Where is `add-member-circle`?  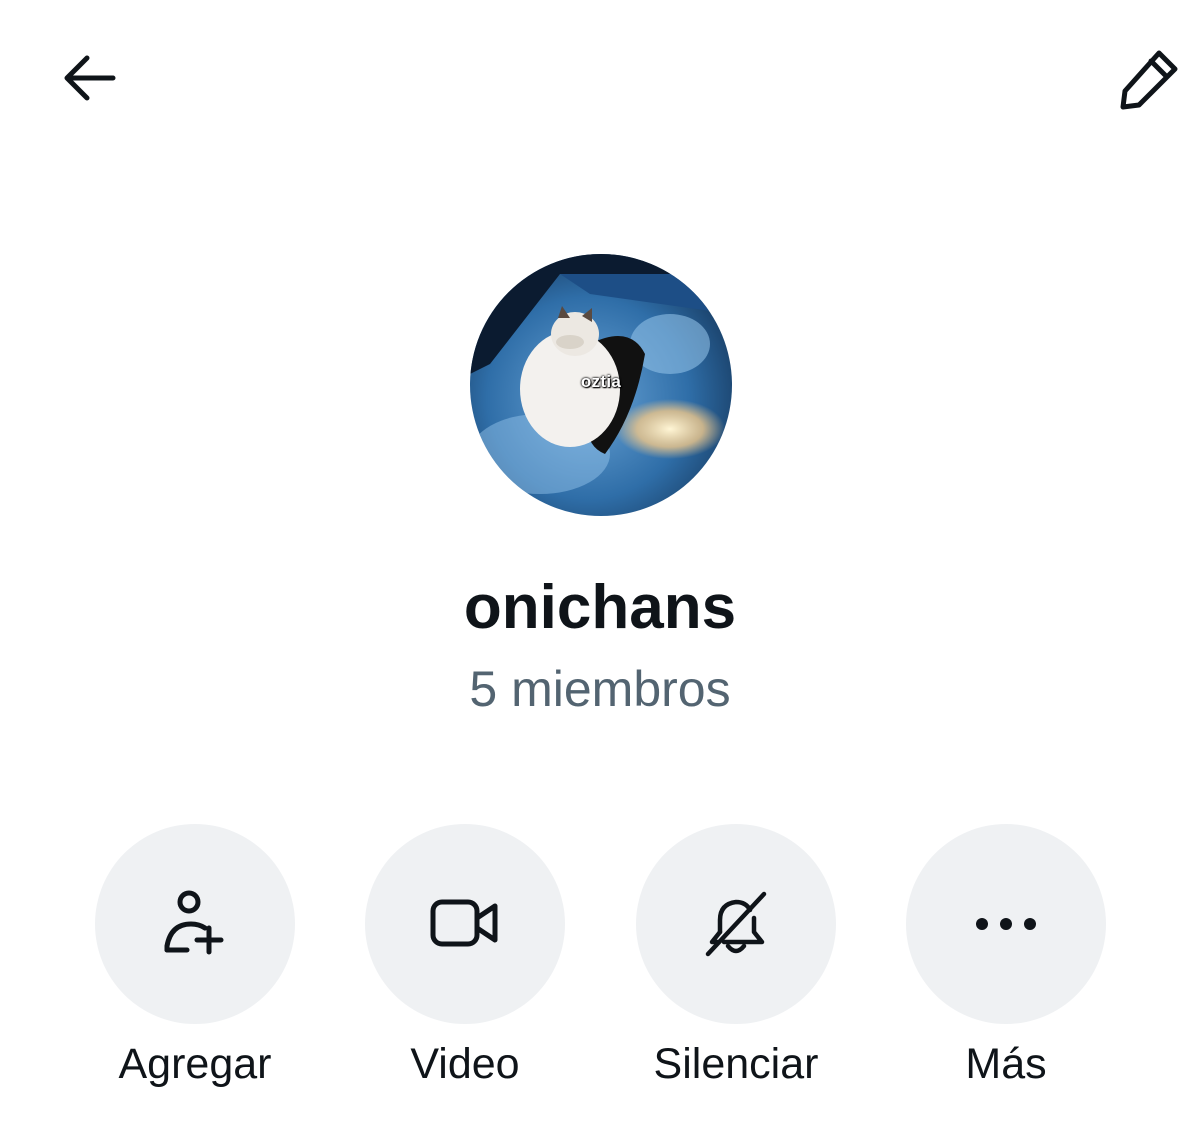 add-member-circle is located at coordinates (195, 924).